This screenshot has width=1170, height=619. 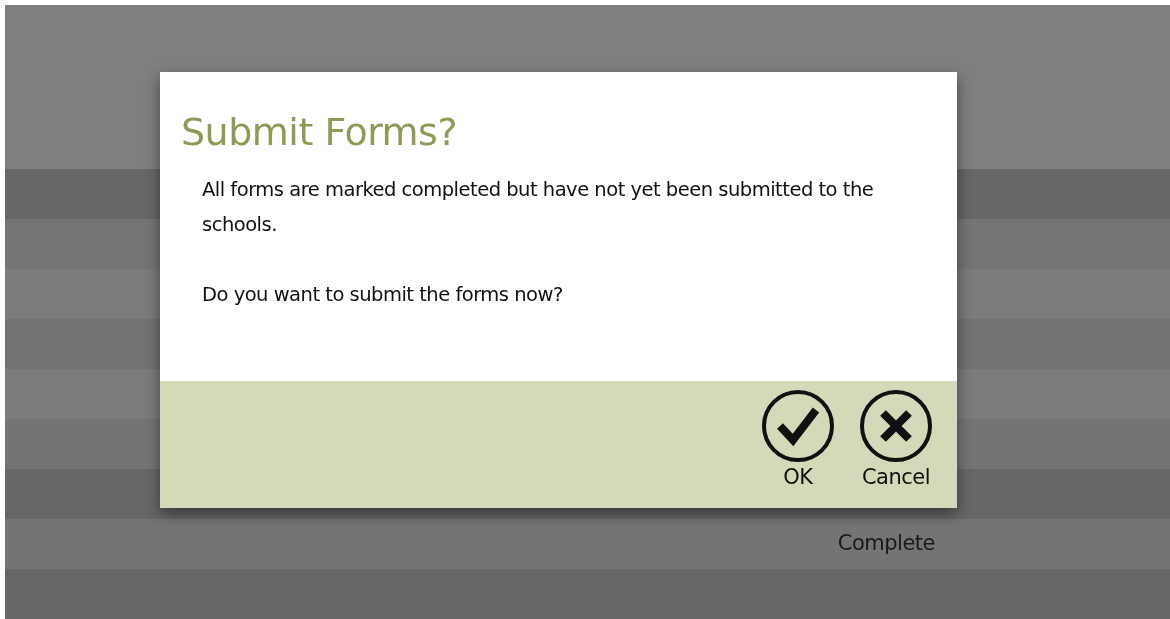 What do you see at coordinates (538, 207) in the screenshot?
I see `message-text: All forms are marked completed but have not yet been submitted to the schools.` at bounding box center [538, 207].